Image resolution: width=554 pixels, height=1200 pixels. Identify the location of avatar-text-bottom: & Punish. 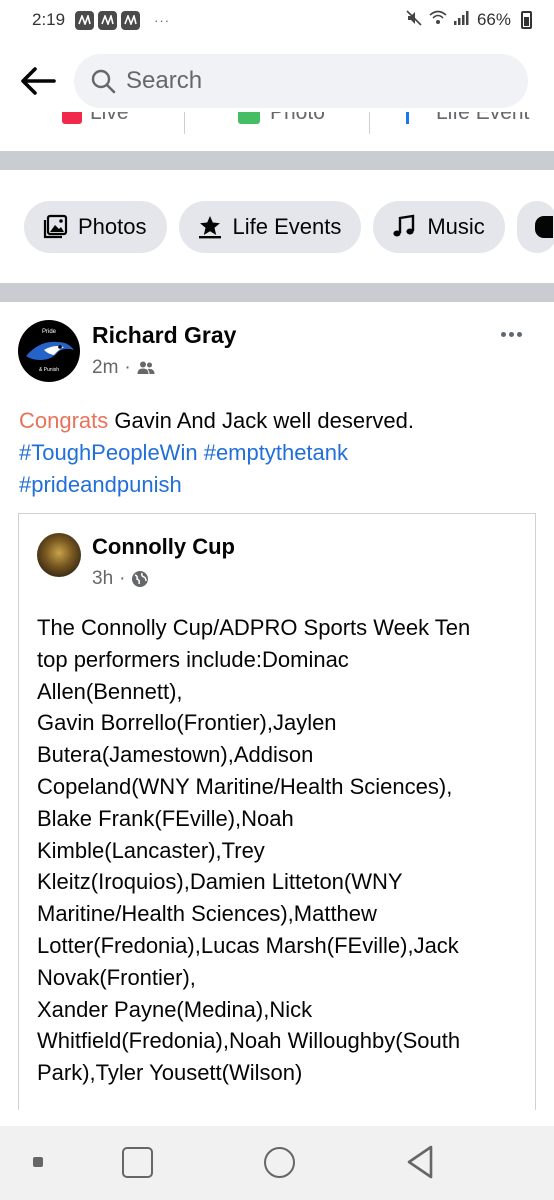
(48, 370).